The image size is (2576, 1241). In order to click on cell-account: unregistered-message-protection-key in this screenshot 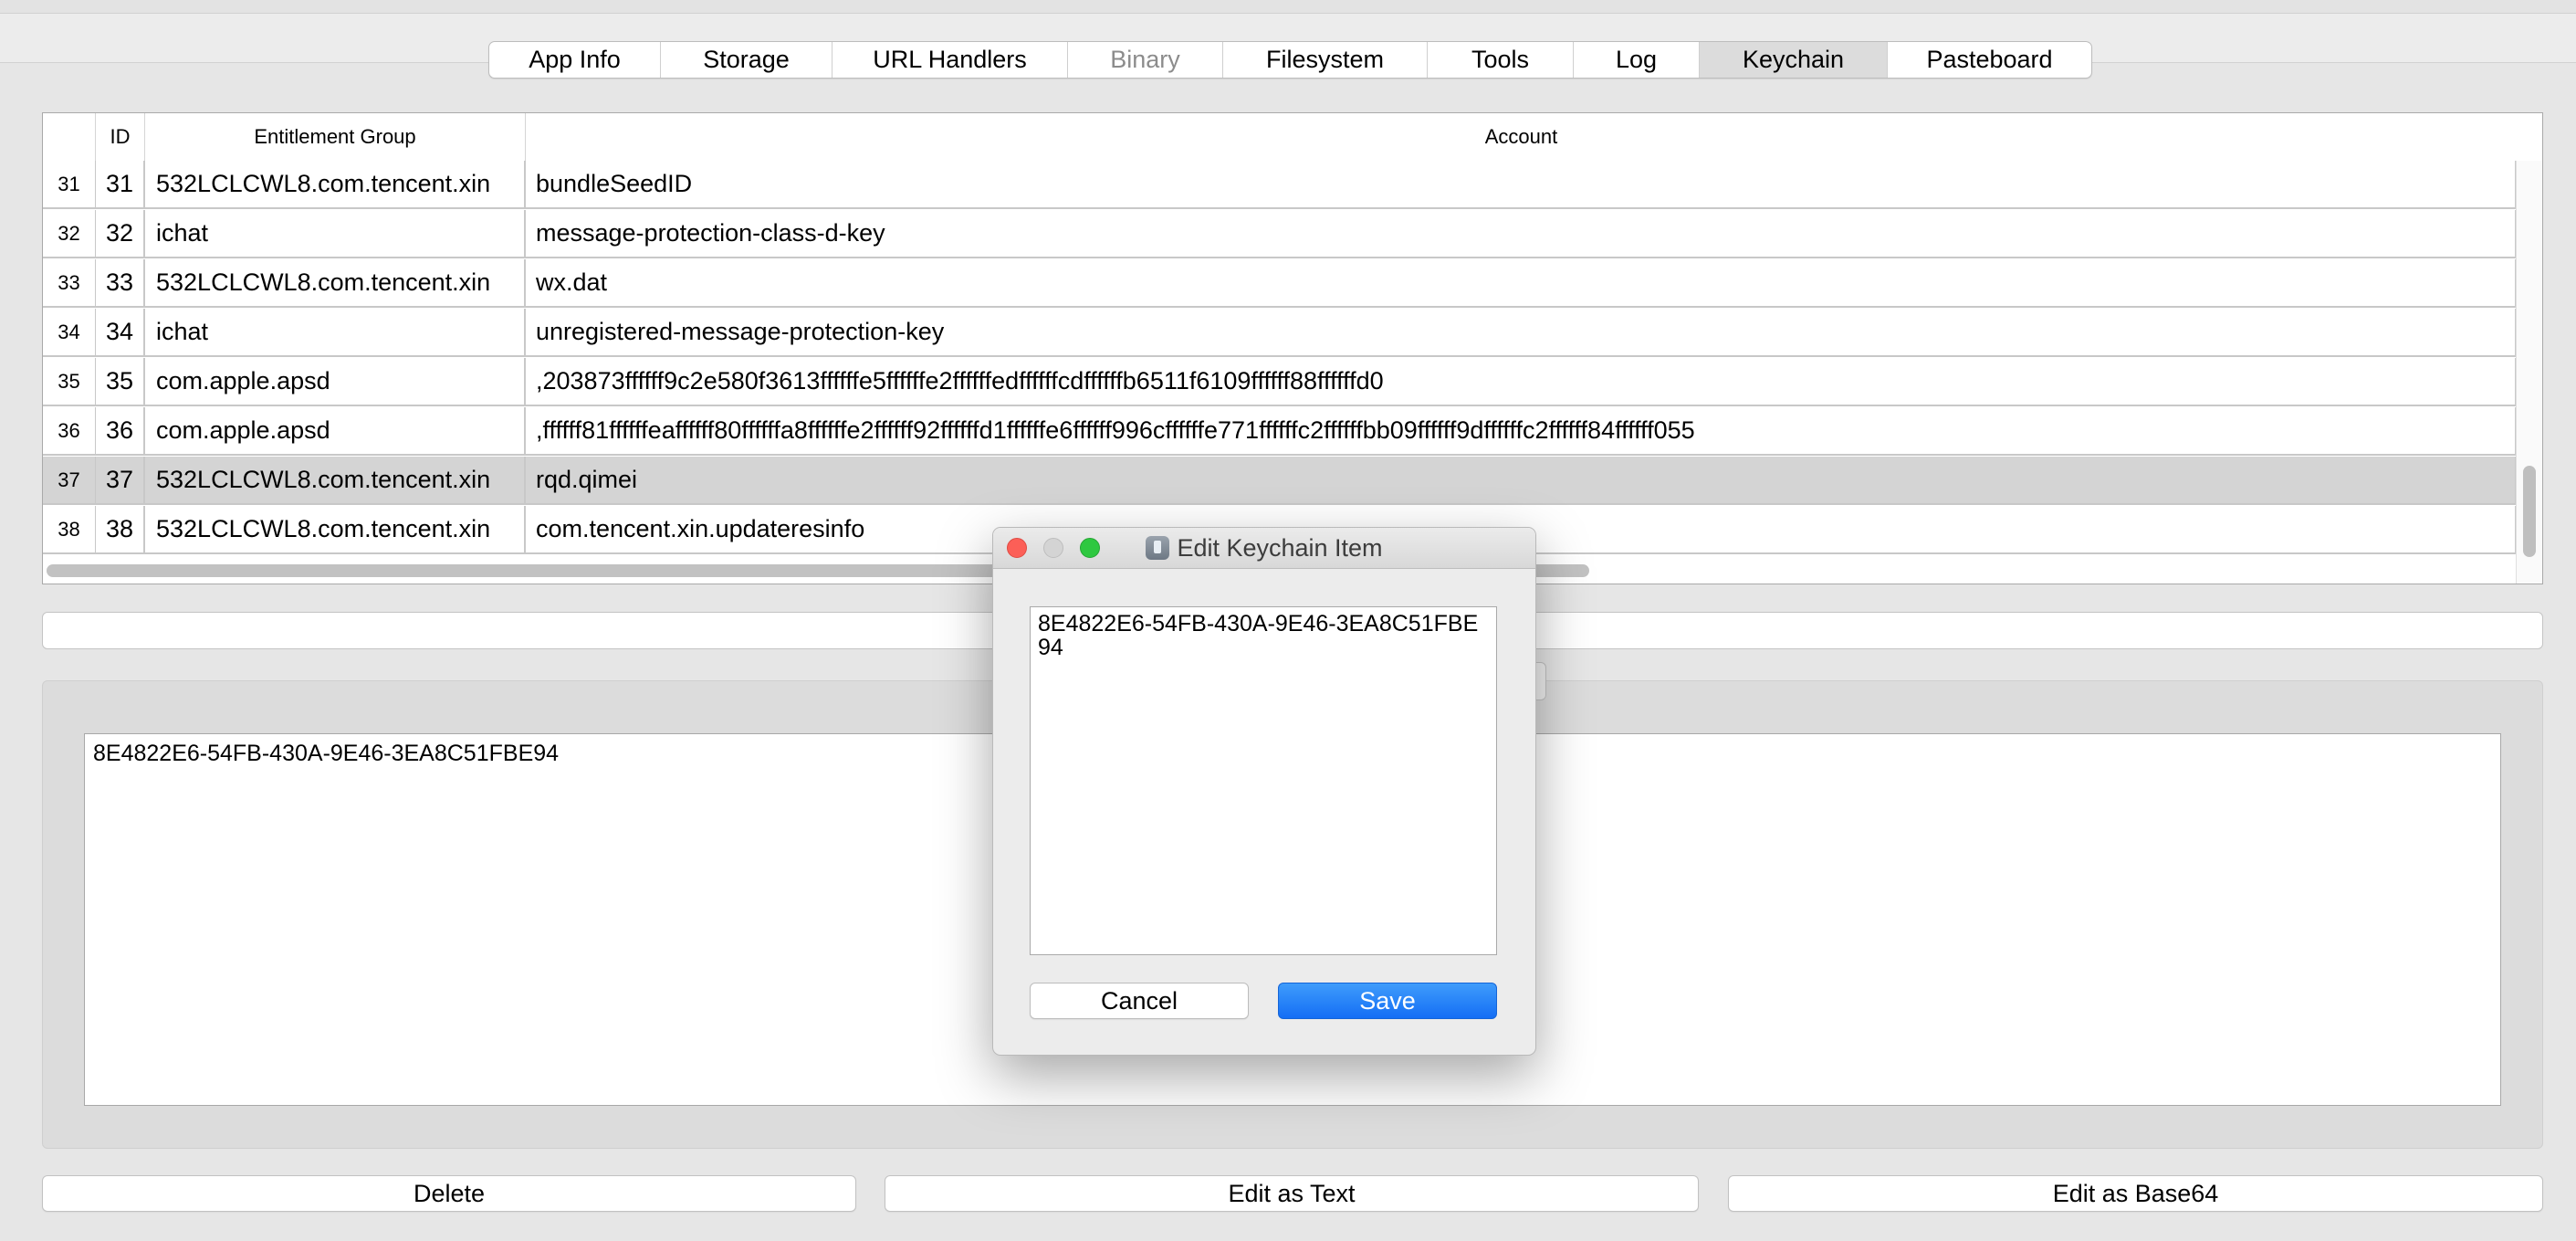, I will do `click(1521, 332)`.